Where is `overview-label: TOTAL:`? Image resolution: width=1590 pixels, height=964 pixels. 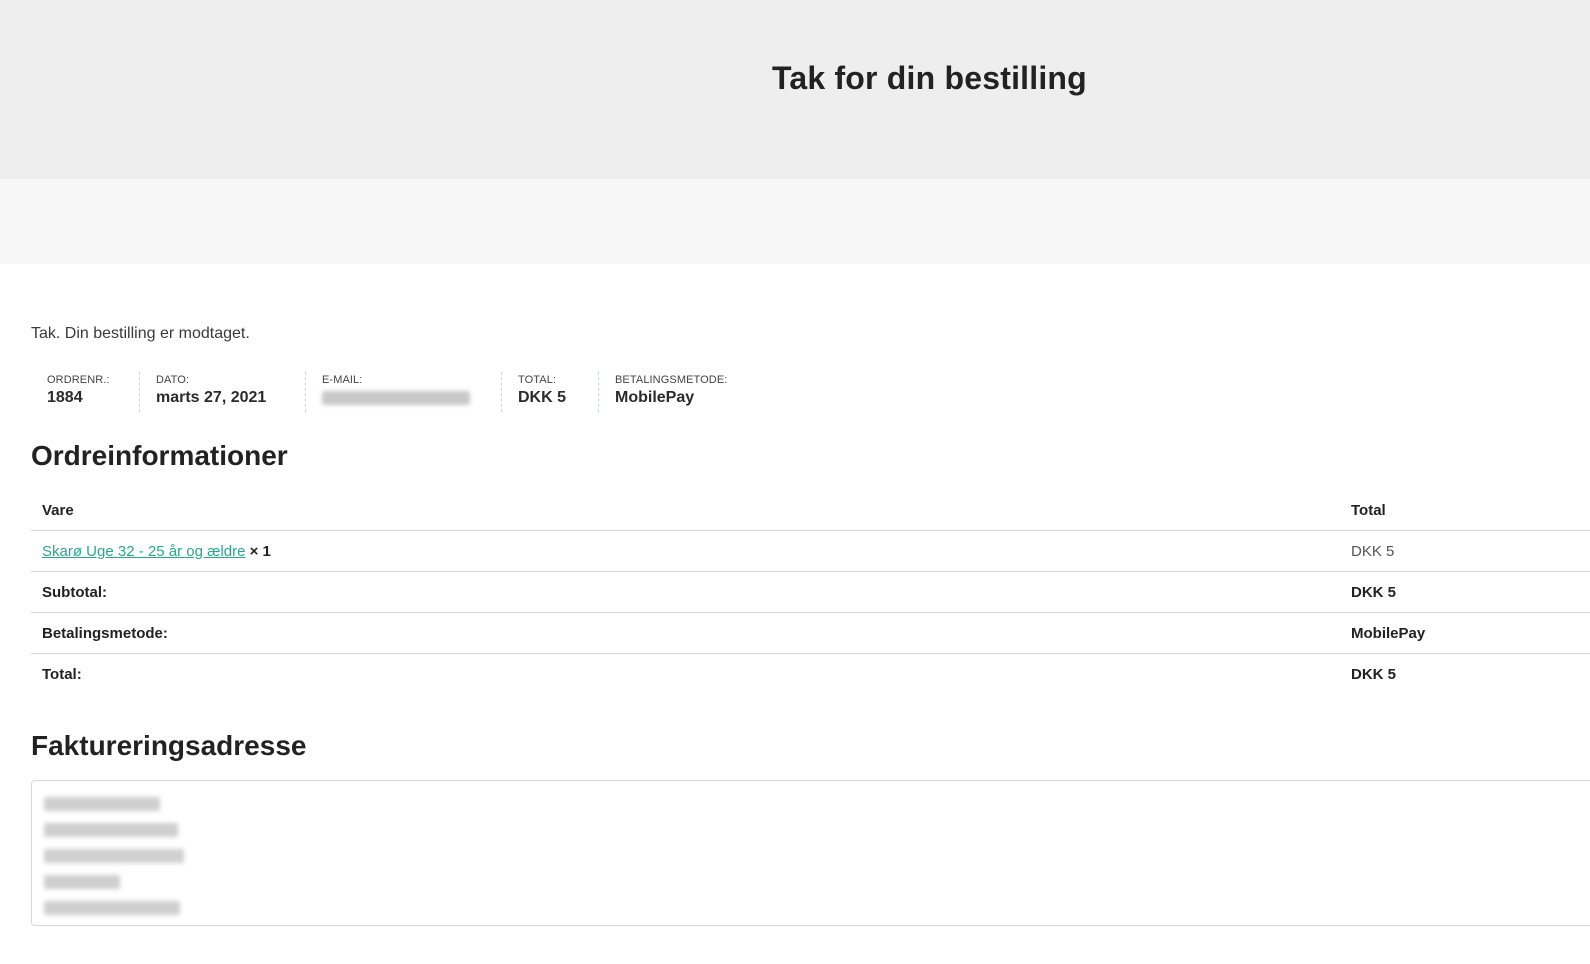
overview-label: TOTAL: is located at coordinates (537, 380).